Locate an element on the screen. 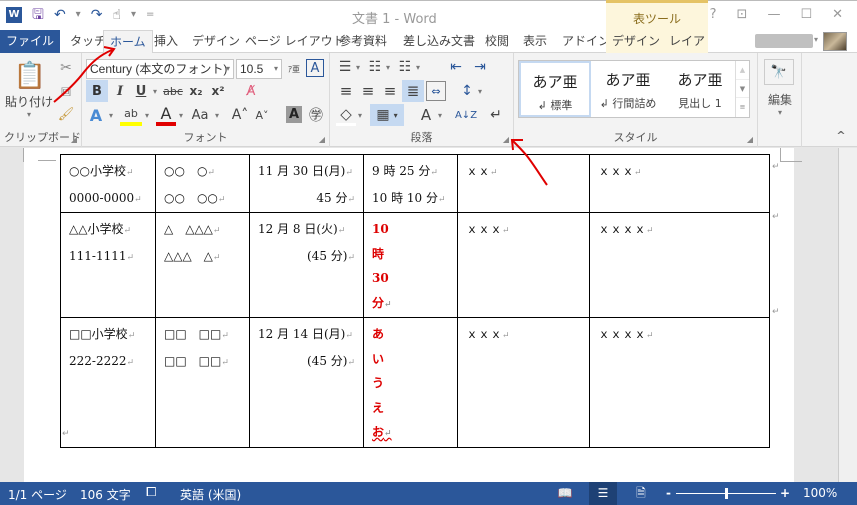 This screenshot has height=505, width=857. touch-dropdown-icon: ▾ is located at coordinates (133, 15).